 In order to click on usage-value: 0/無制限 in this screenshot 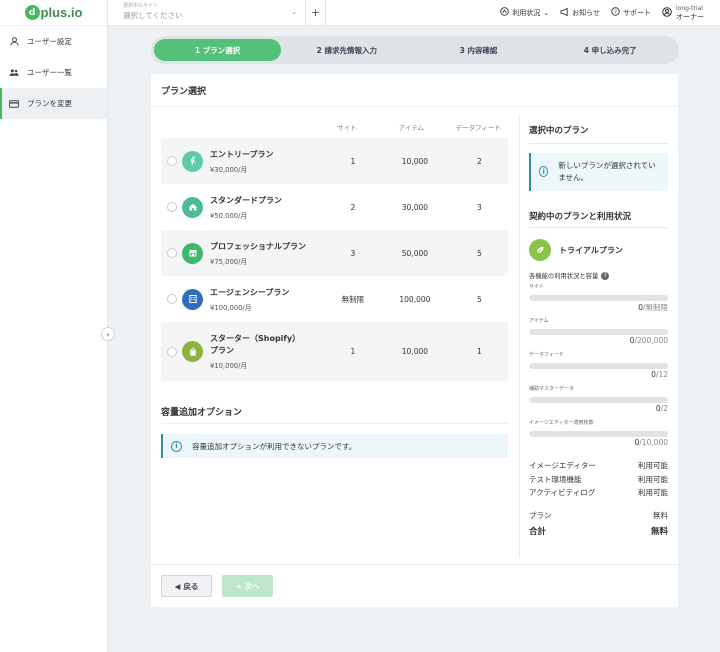, I will do `click(598, 308)`.